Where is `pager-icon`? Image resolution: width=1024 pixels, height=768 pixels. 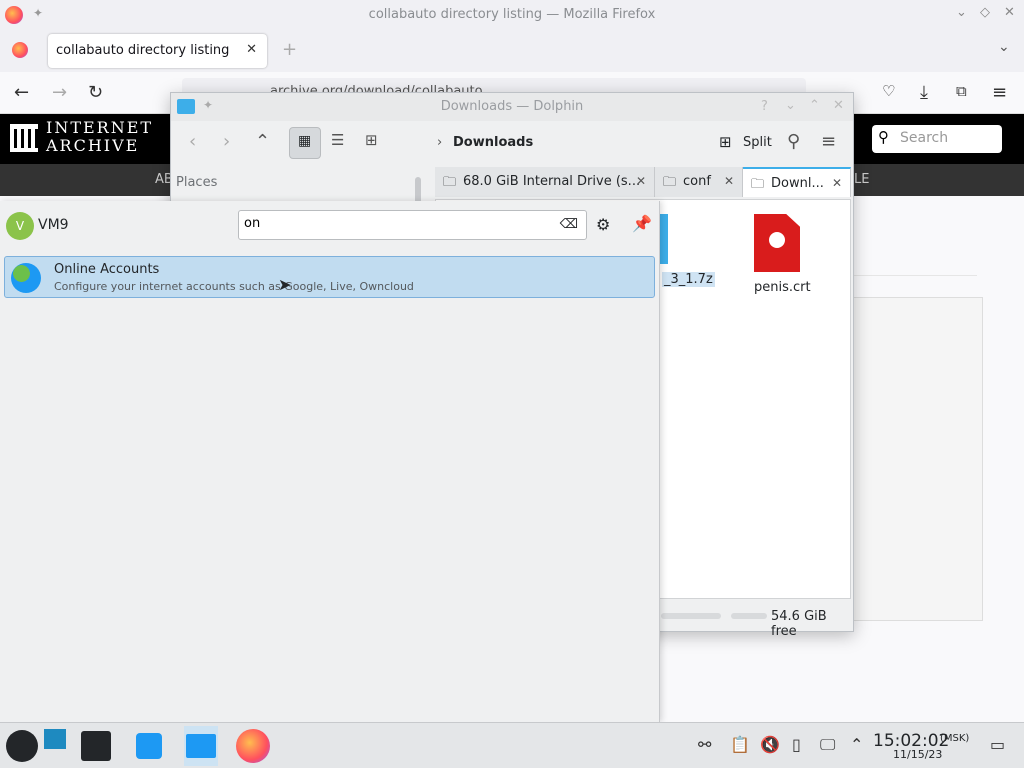 pager-icon is located at coordinates (55, 739).